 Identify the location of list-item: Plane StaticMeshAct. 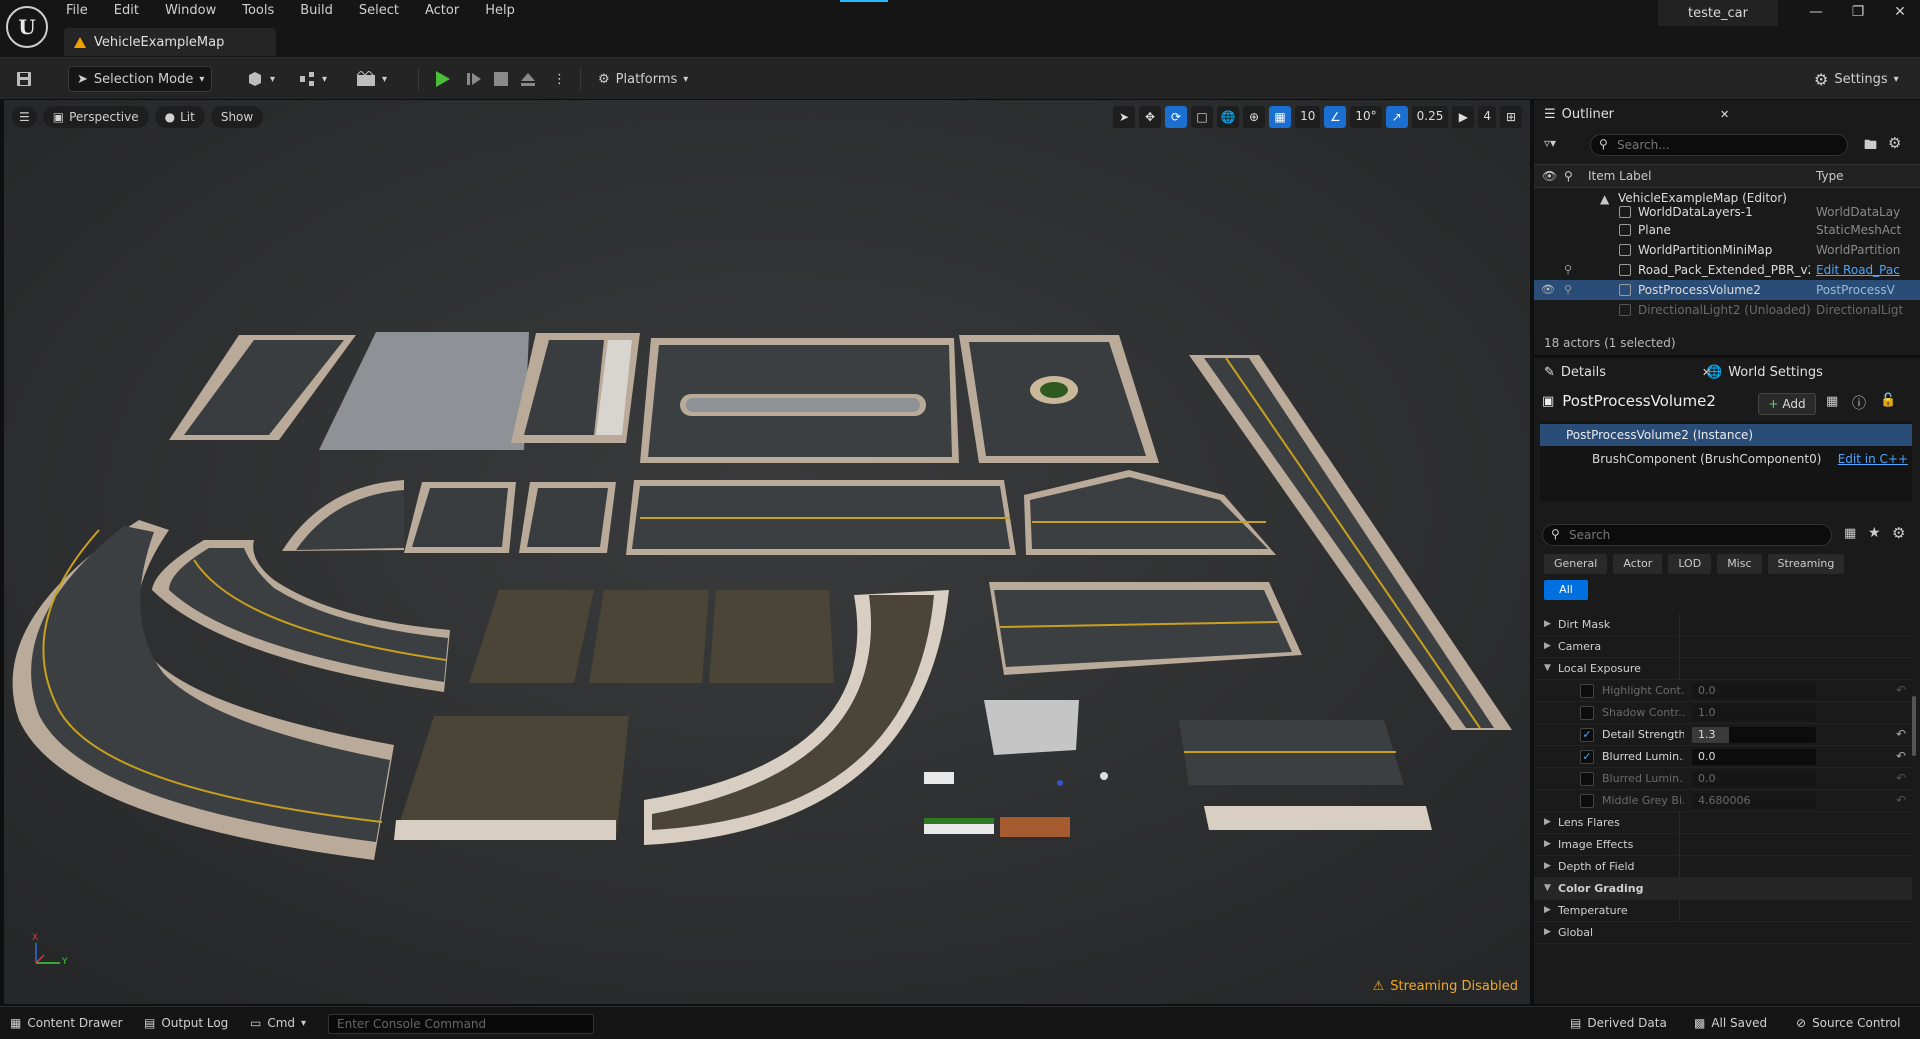
(1727, 230).